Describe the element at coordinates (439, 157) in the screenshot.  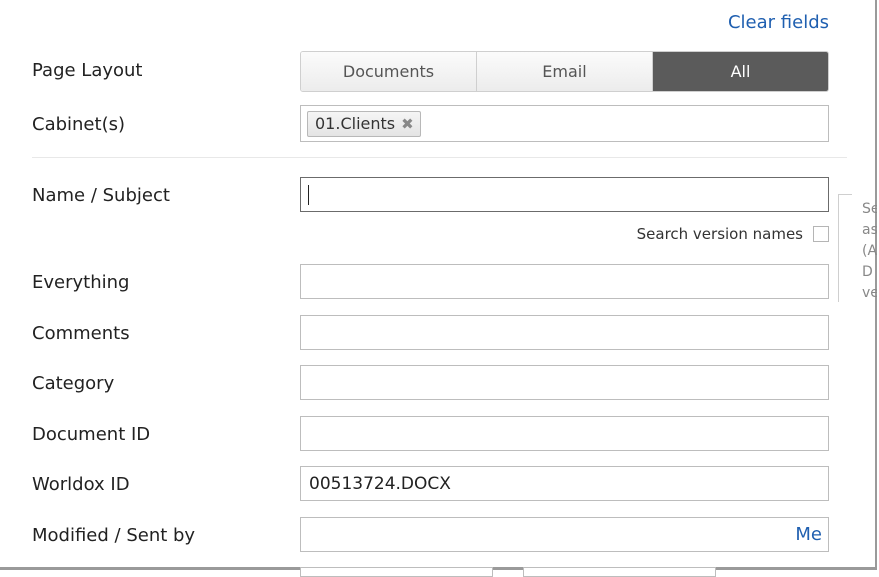
I see `section-divider` at that location.